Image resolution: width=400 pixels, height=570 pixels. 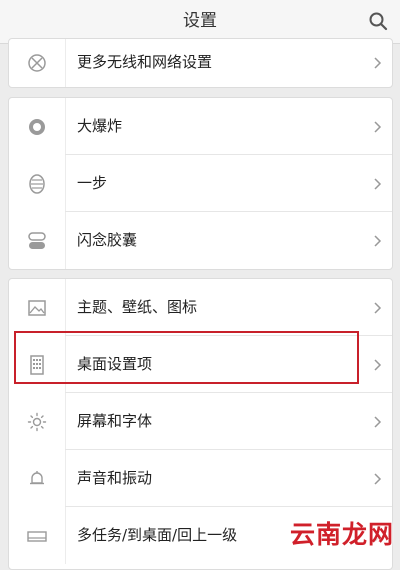 What do you see at coordinates (200, 307) in the screenshot?
I see `settings-item-theme-wallpaper-icons: 主题、壁纸、图标` at bounding box center [200, 307].